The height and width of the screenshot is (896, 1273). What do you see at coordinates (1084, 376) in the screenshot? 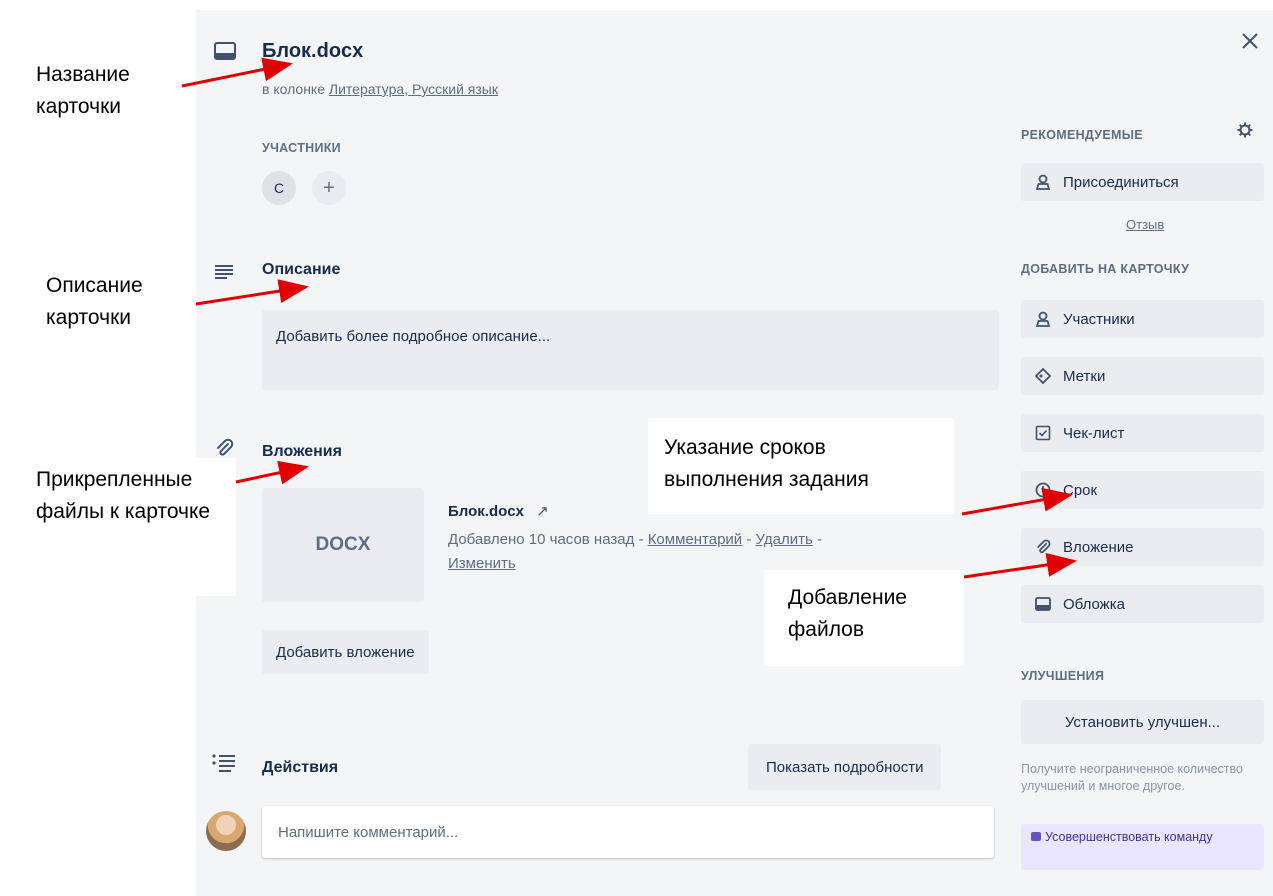
I see `sidebar-item-label: Метки` at bounding box center [1084, 376].